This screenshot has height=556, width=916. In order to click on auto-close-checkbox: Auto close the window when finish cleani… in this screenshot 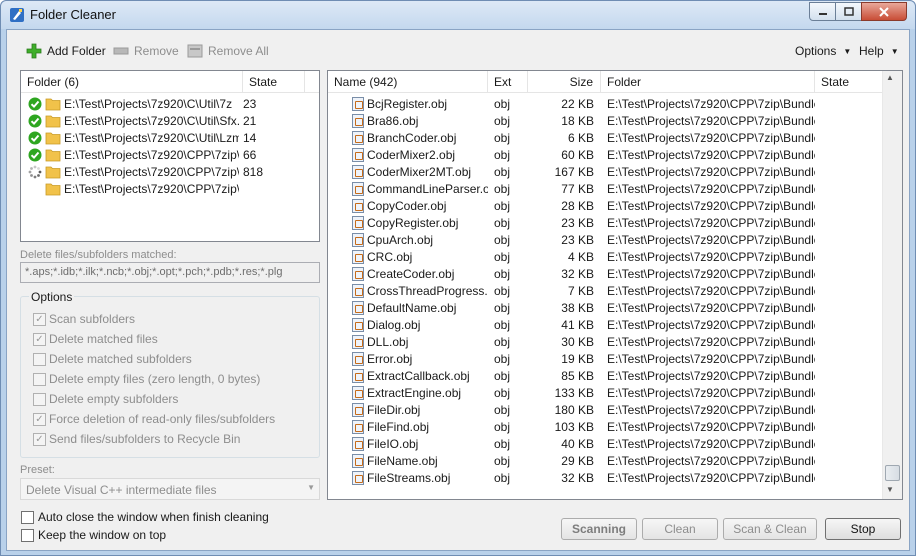, I will do `click(145, 517)`.